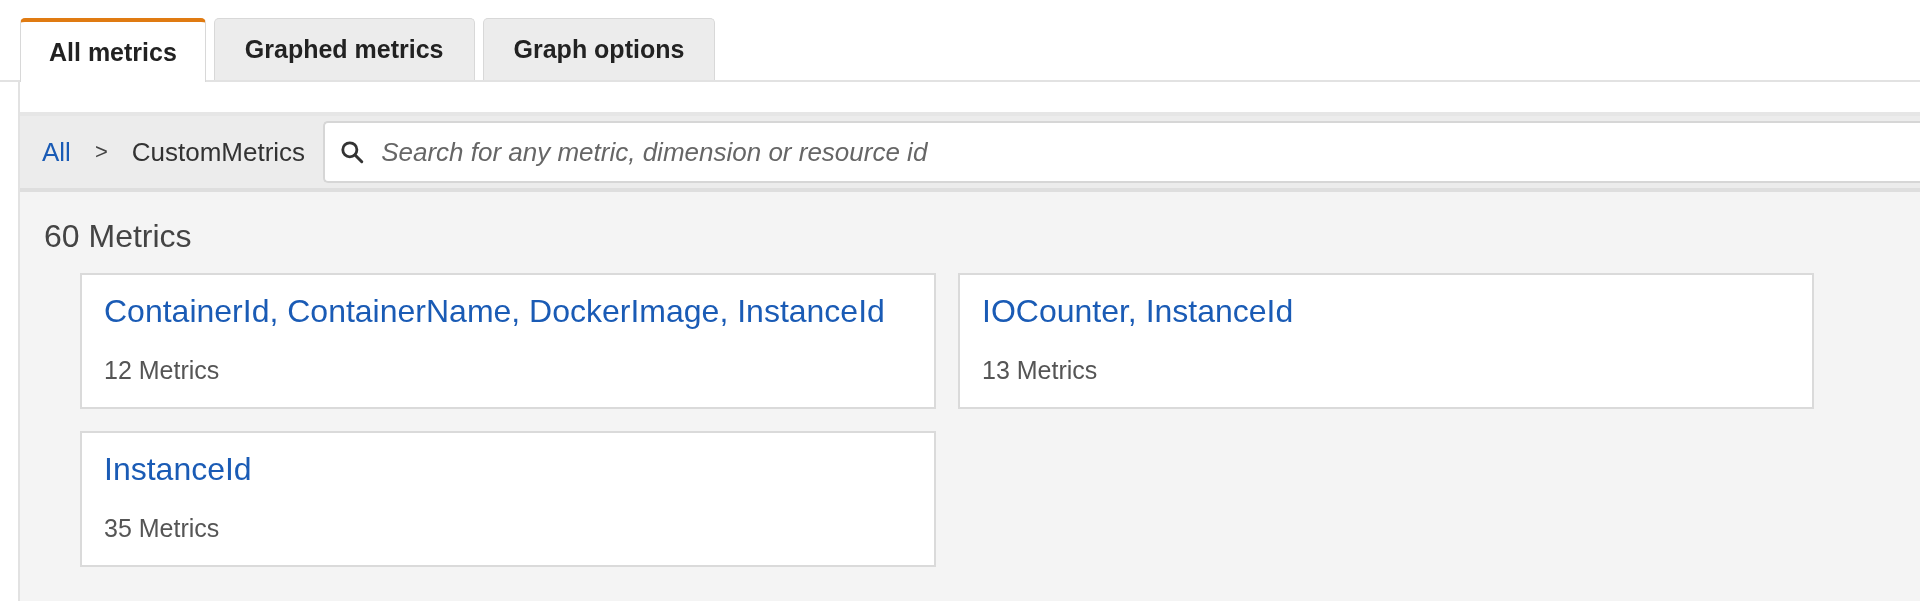 The width and height of the screenshot is (1920, 601). I want to click on breadcrumb-link: All, so click(56, 152).